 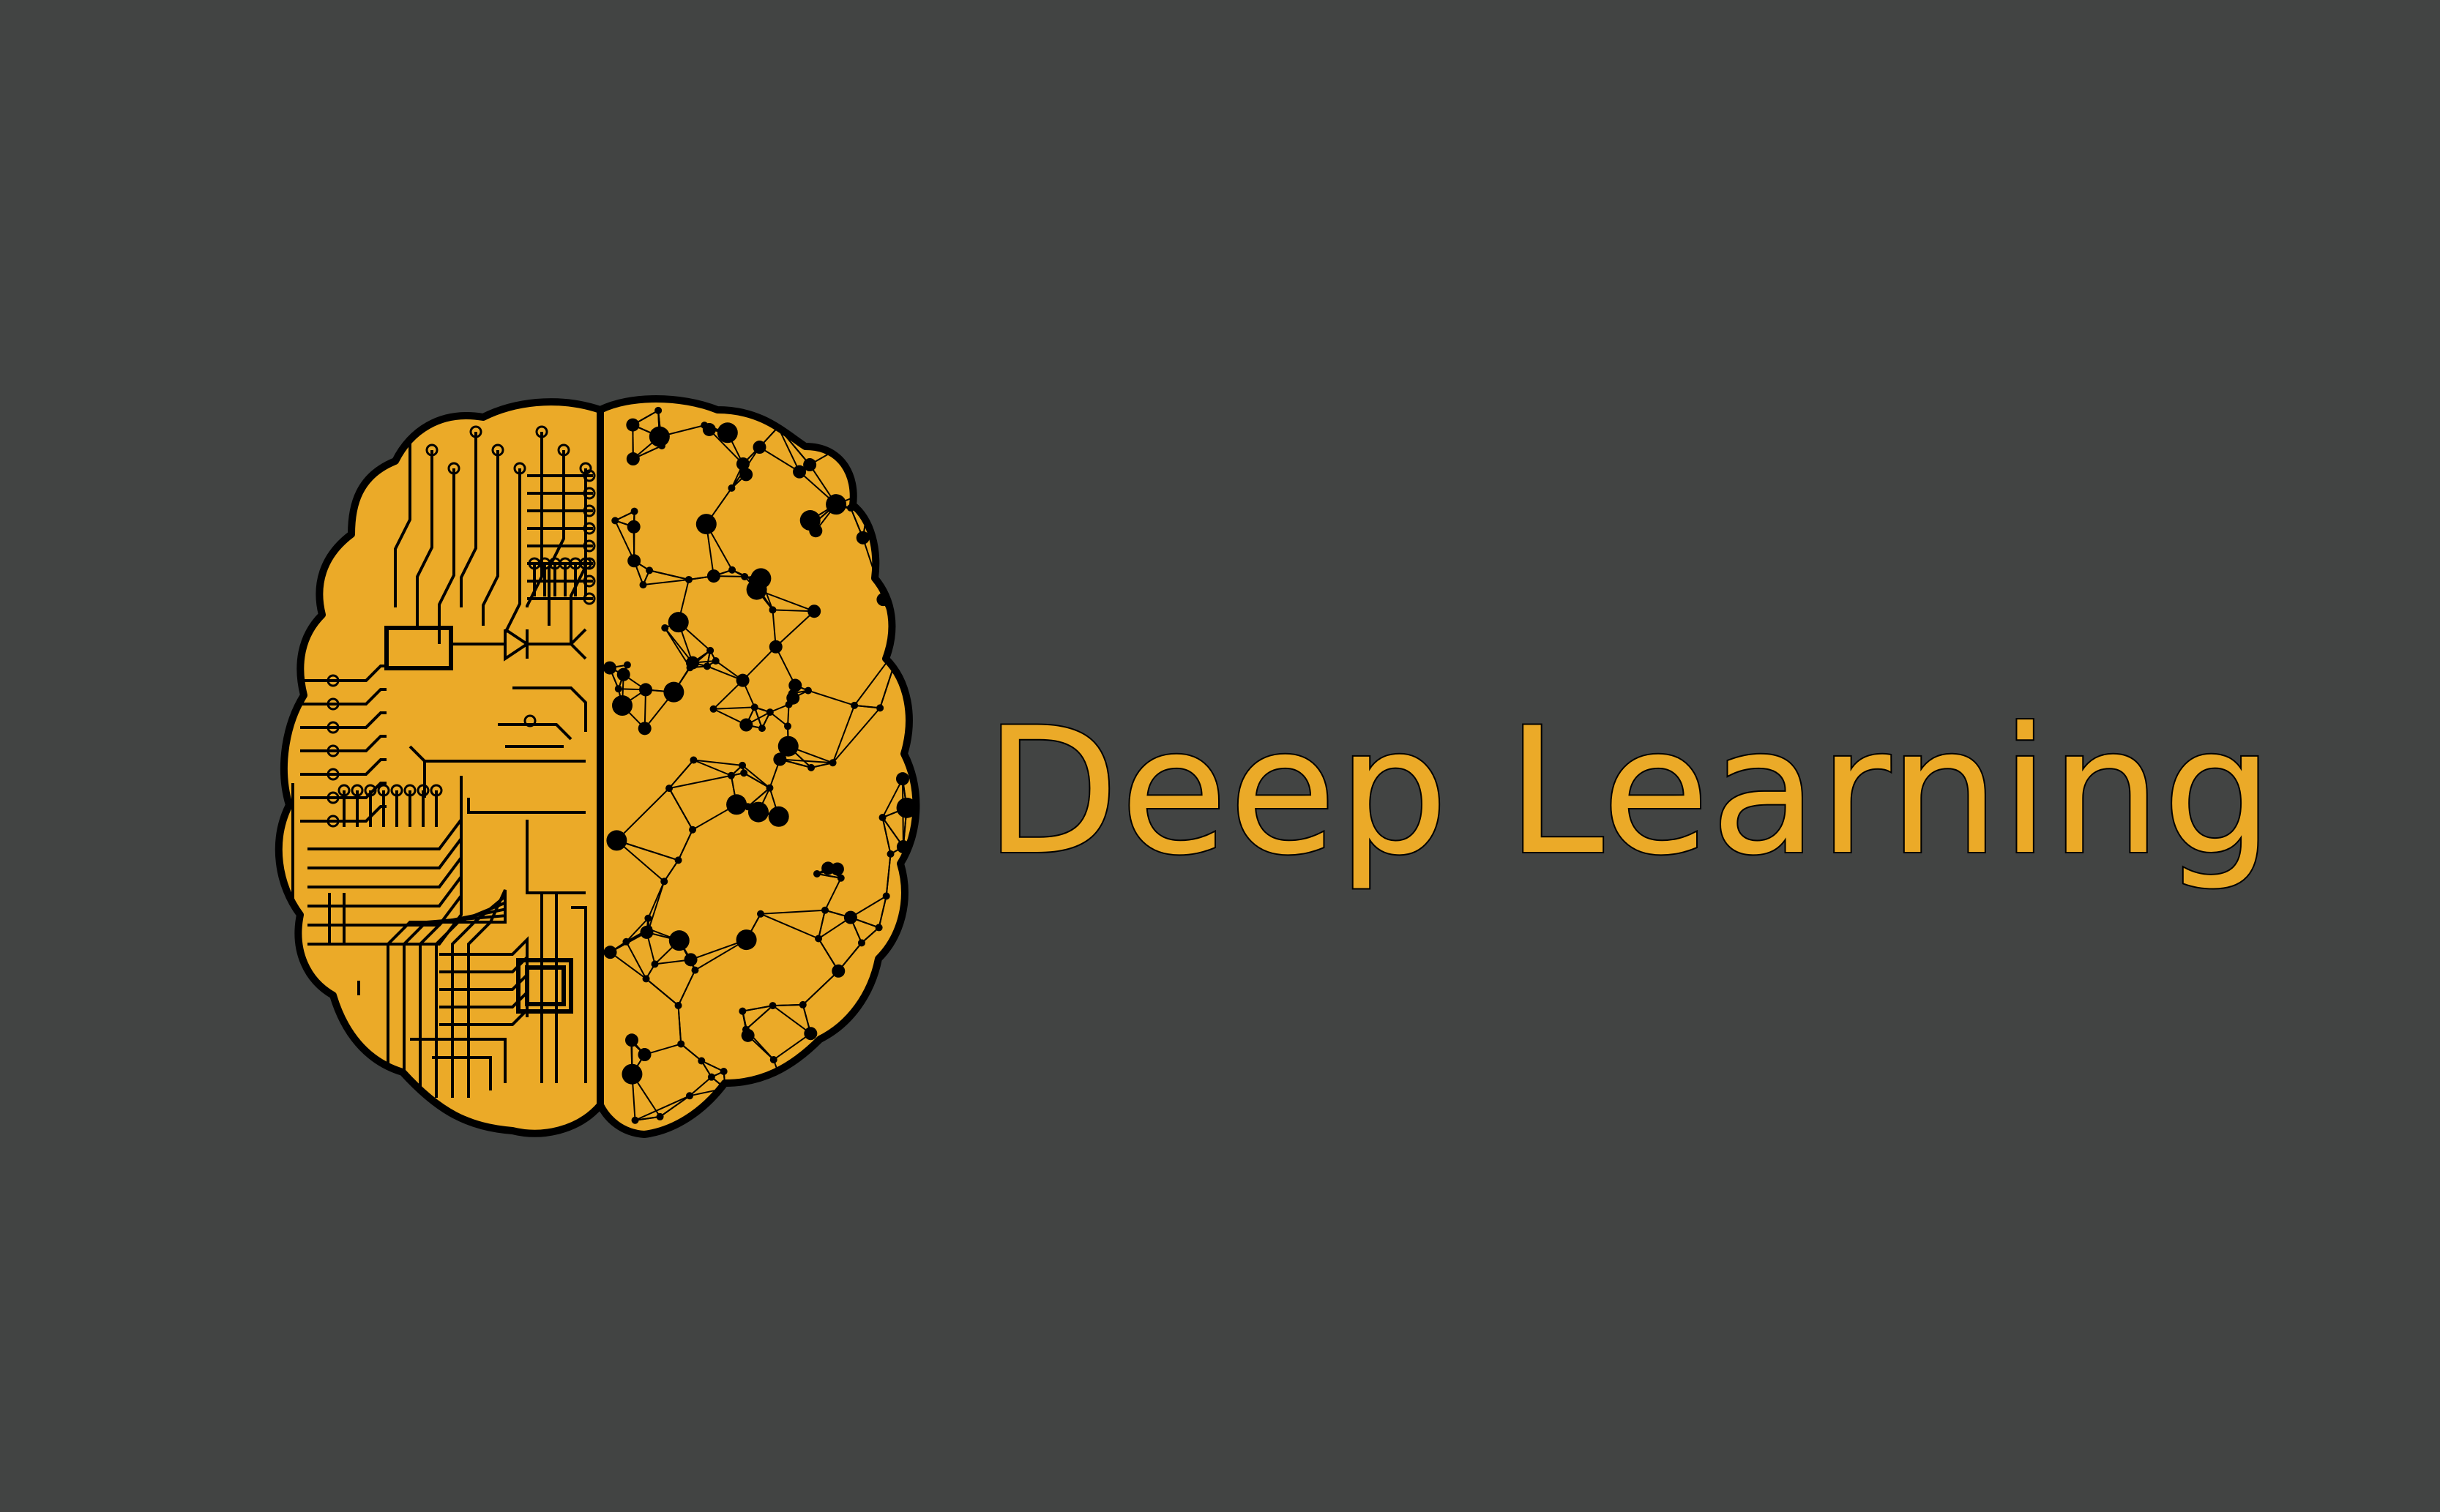 What do you see at coordinates (758, 767) in the screenshot?
I see `brain-right-hemisphere` at bounding box center [758, 767].